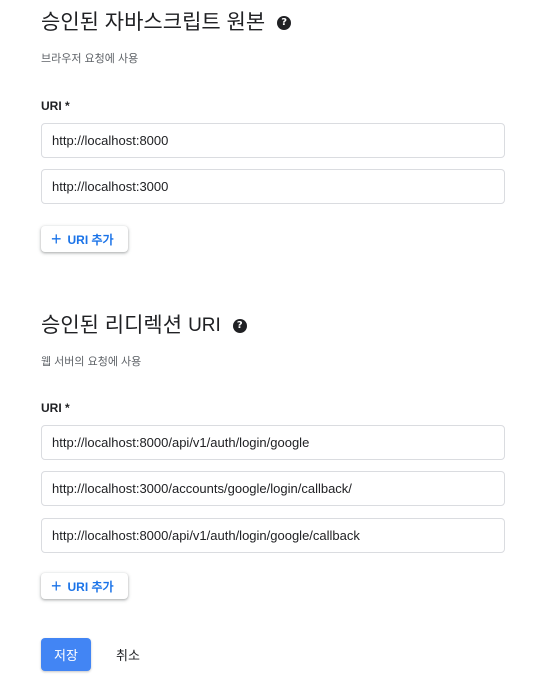  What do you see at coordinates (128, 654) in the screenshot?
I see `cancel-button: 취소` at bounding box center [128, 654].